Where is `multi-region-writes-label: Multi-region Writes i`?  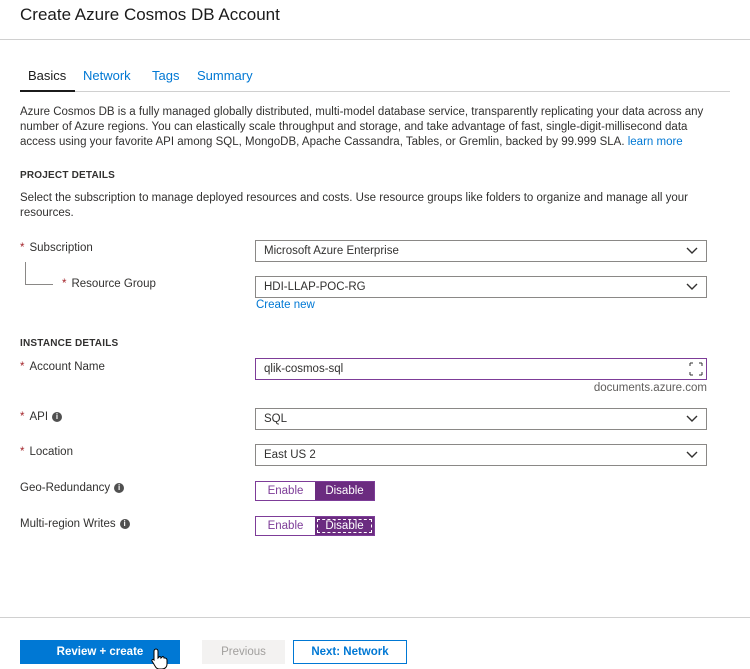 multi-region-writes-label: Multi-region Writes i is located at coordinates (75, 524).